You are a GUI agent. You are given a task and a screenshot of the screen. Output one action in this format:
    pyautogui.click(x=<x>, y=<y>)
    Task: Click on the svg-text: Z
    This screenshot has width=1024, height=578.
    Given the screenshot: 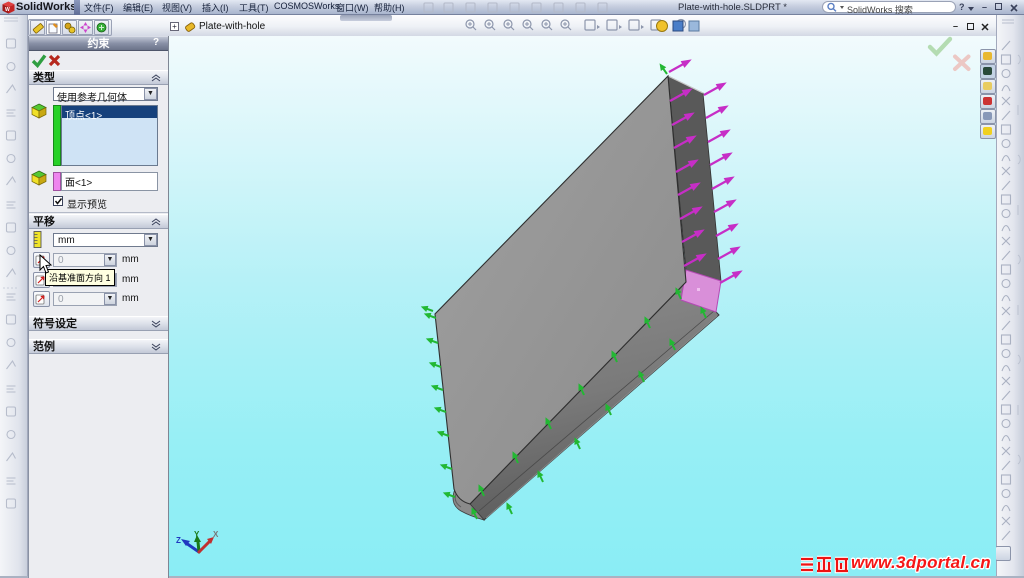 What is the action you would take?
    pyautogui.click(x=178, y=540)
    